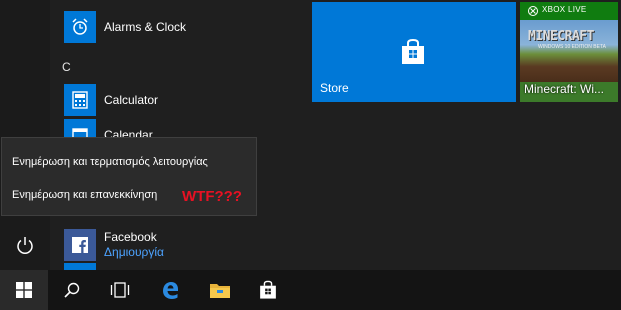 The width and height of the screenshot is (621, 310). Describe the element at coordinates (174, 100) in the screenshot. I see `app-item-calculator: Calculator` at that location.